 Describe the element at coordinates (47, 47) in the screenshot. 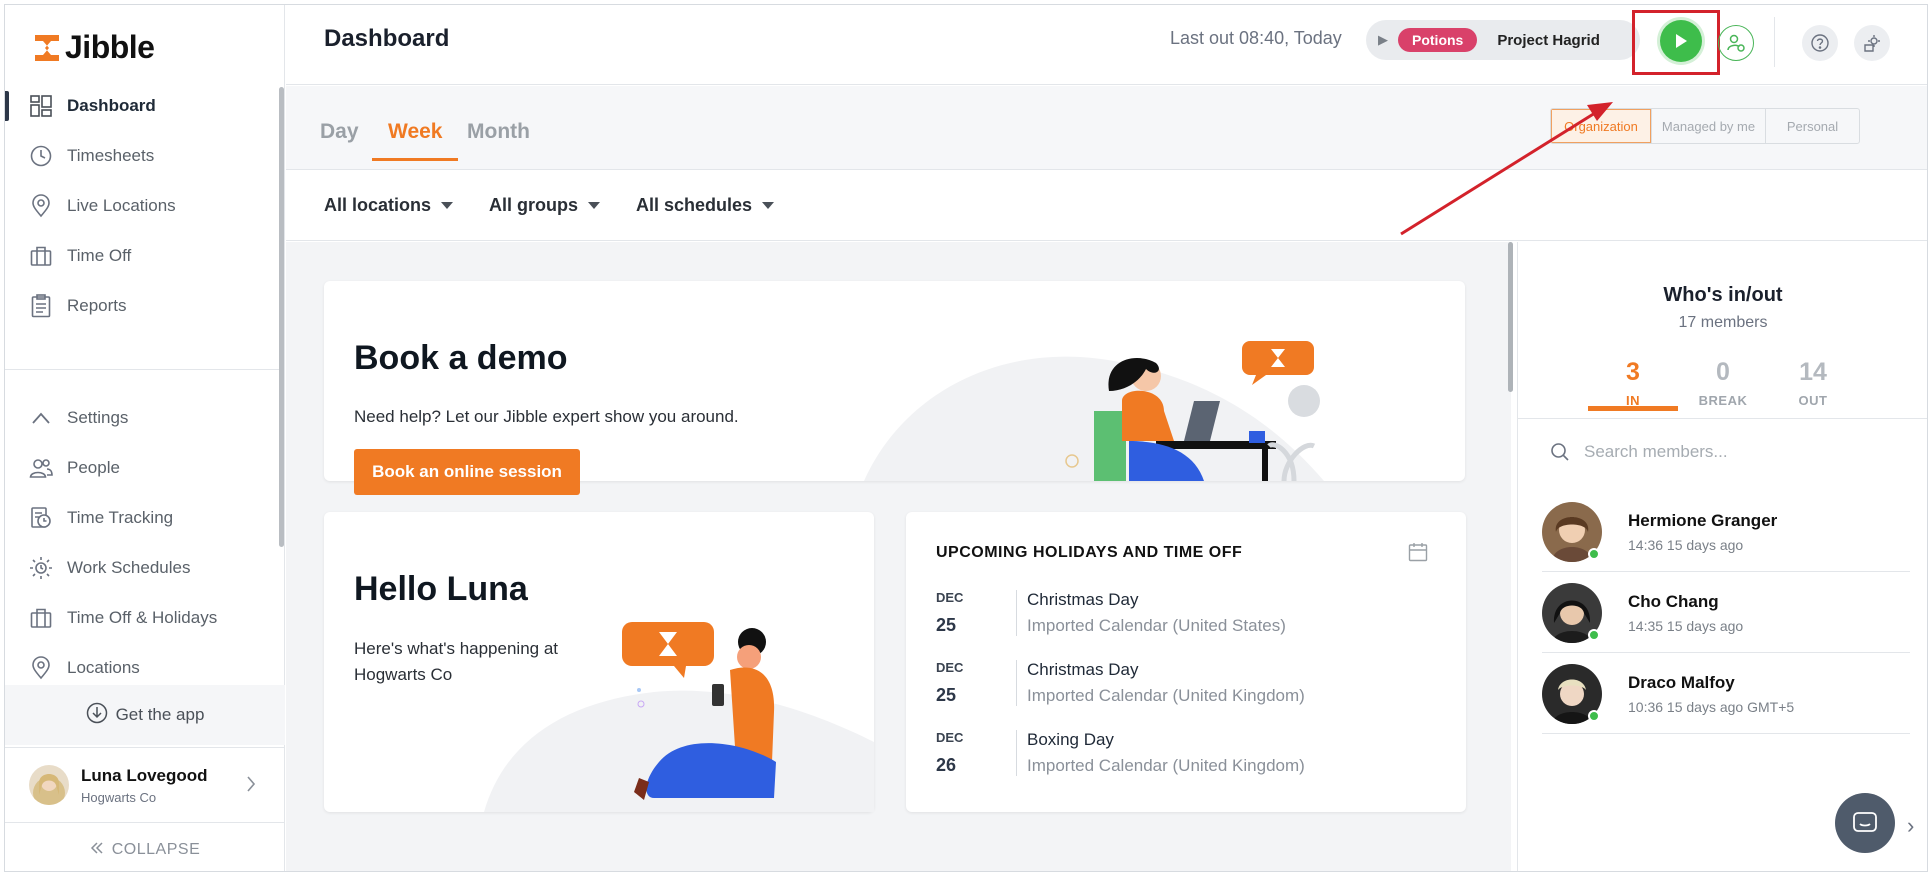

I see `jibble-logo-icon` at that location.